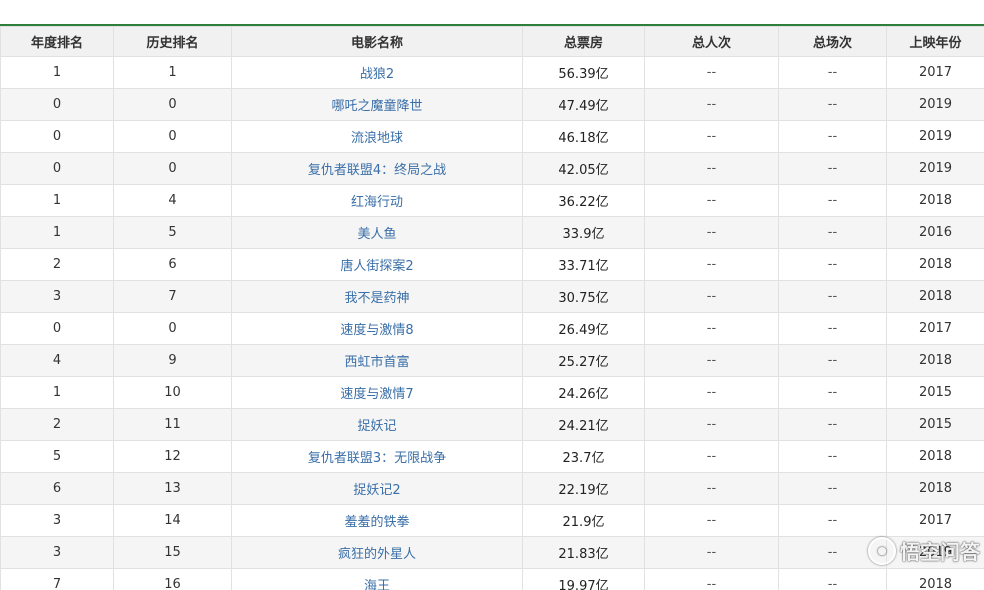 The width and height of the screenshot is (984, 590). What do you see at coordinates (172, 488) in the screenshot?
I see `cell-history-rank: 13` at bounding box center [172, 488].